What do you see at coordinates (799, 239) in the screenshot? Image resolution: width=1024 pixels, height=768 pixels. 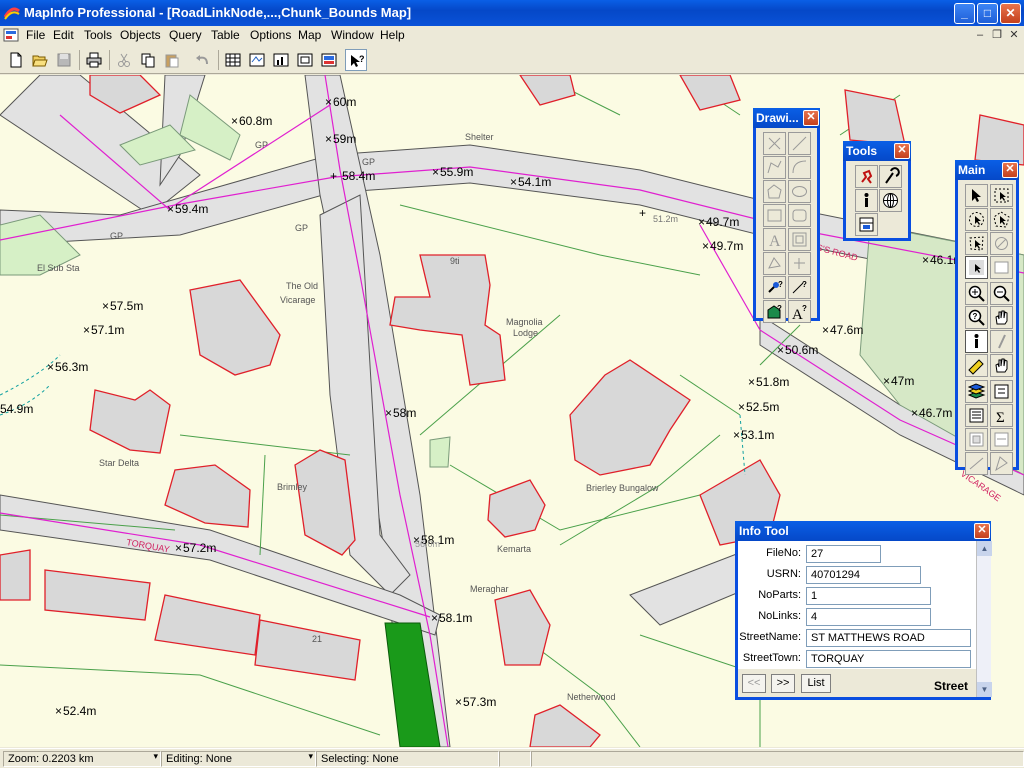 I see `frame-tool-icon` at bounding box center [799, 239].